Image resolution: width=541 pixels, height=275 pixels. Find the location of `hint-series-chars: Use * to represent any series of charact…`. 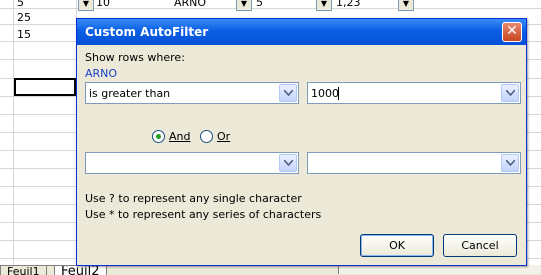

hint-series-chars: Use * to represent any series of charact… is located at coordinates (203, 214).